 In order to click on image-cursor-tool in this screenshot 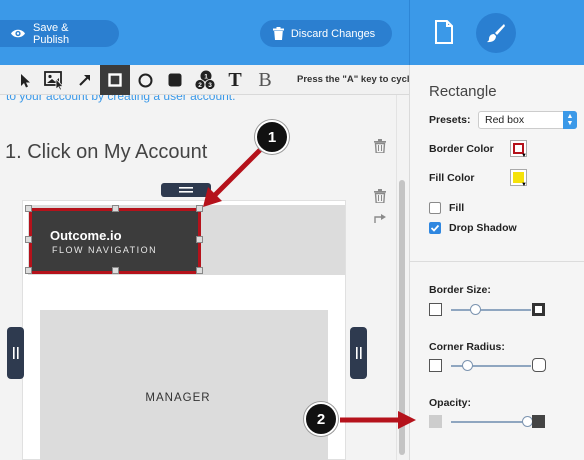, I will do `click(55, 80)`.